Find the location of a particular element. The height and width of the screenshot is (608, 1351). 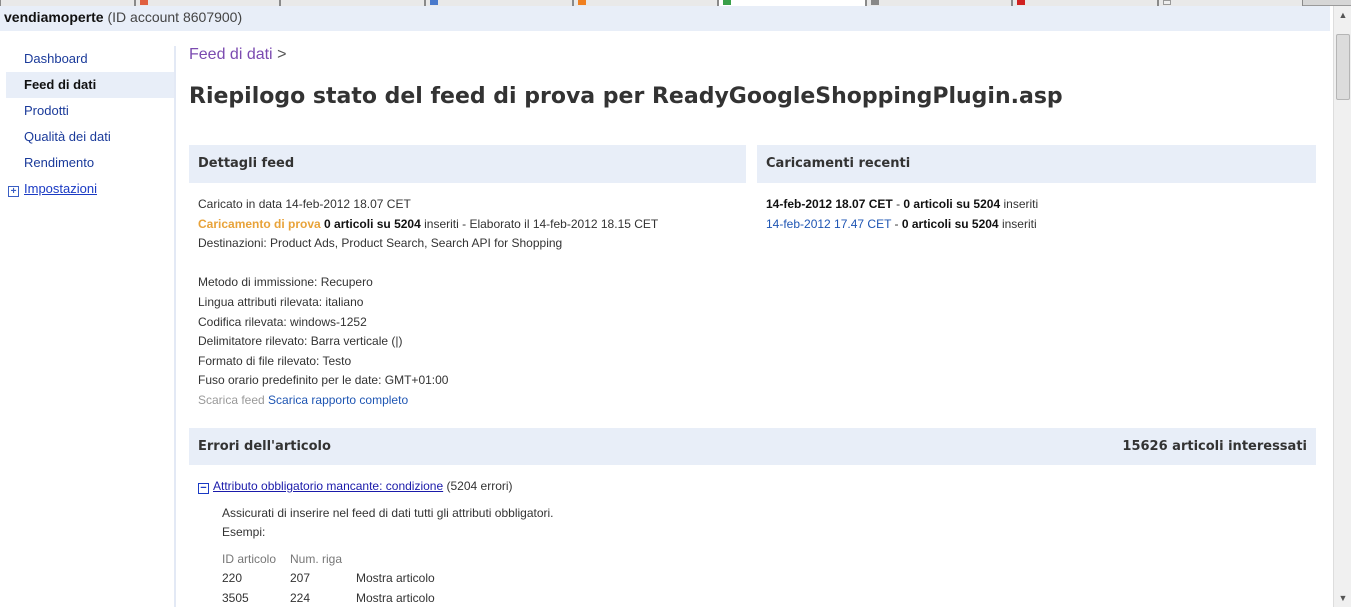

scroll-down-arrow-icon: ▼ is located at coordinates (1343, 598).